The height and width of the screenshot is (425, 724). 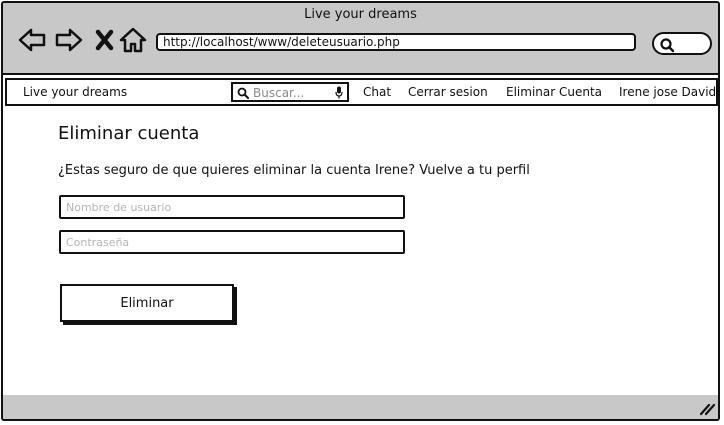 I want to click on stop-close-icon, so click(x=106, y=40).